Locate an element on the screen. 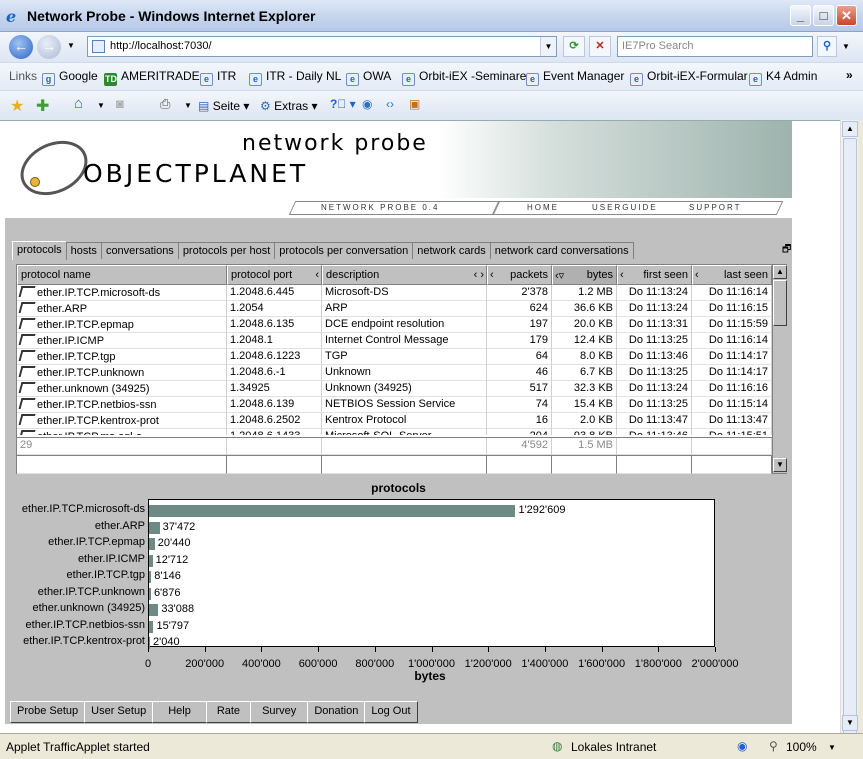 This screenshot has height=759, width=863. col-protocol-port: protocol port ‹ is located at coordinates (274, 275).